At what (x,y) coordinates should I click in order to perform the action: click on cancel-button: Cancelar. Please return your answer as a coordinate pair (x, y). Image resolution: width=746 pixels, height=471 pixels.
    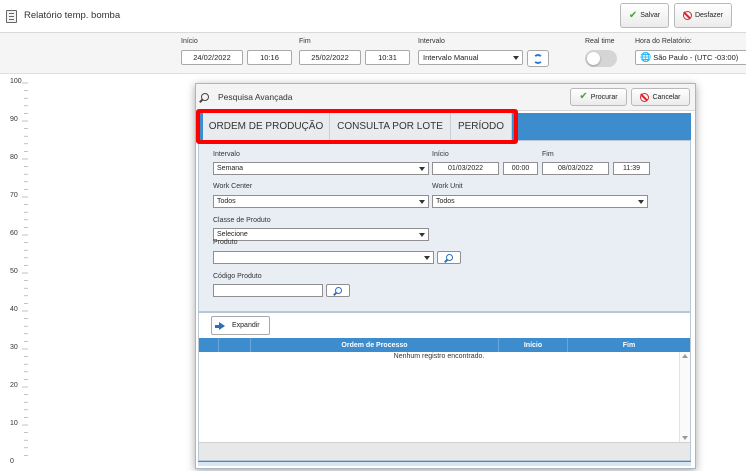
    Looking at the image, I should click on (660, 97).